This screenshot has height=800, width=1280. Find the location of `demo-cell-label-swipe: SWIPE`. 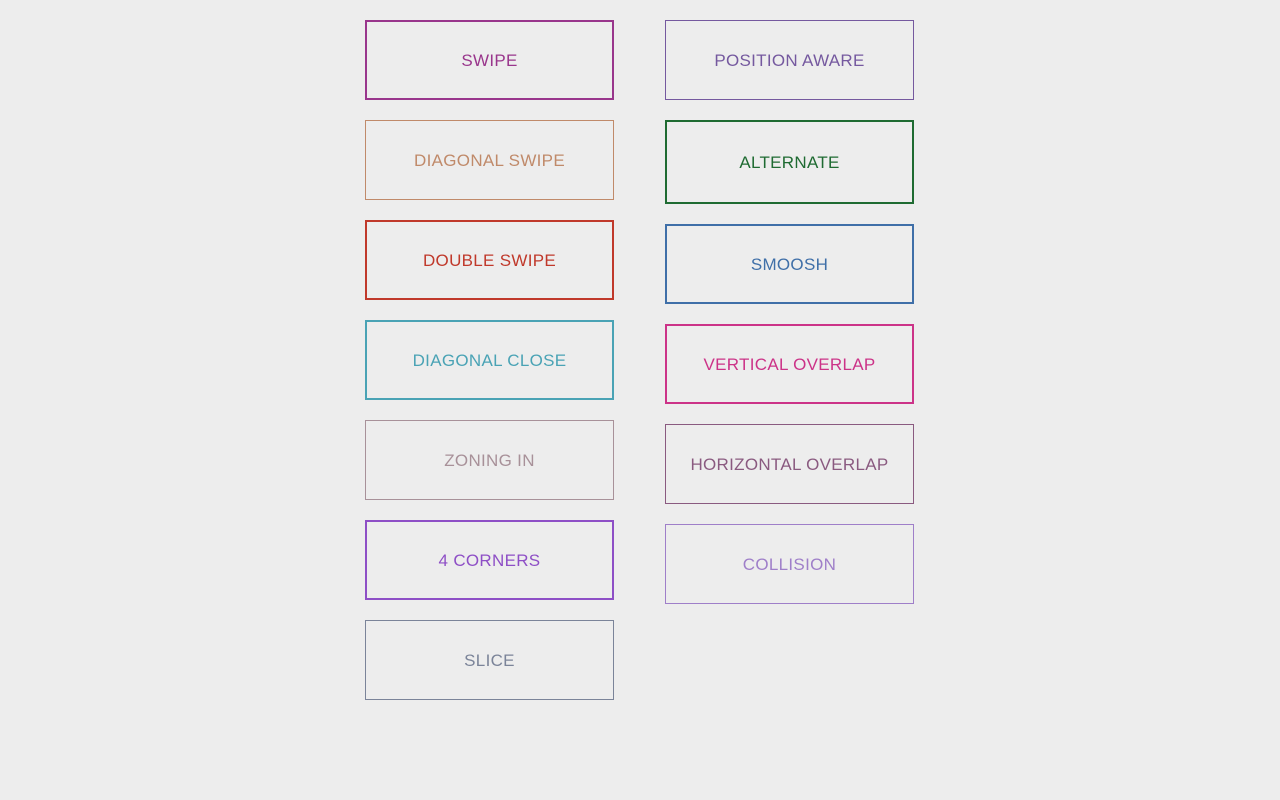

demo-cell-label-swipe: SWIPE is located at coordinates (489, 60).